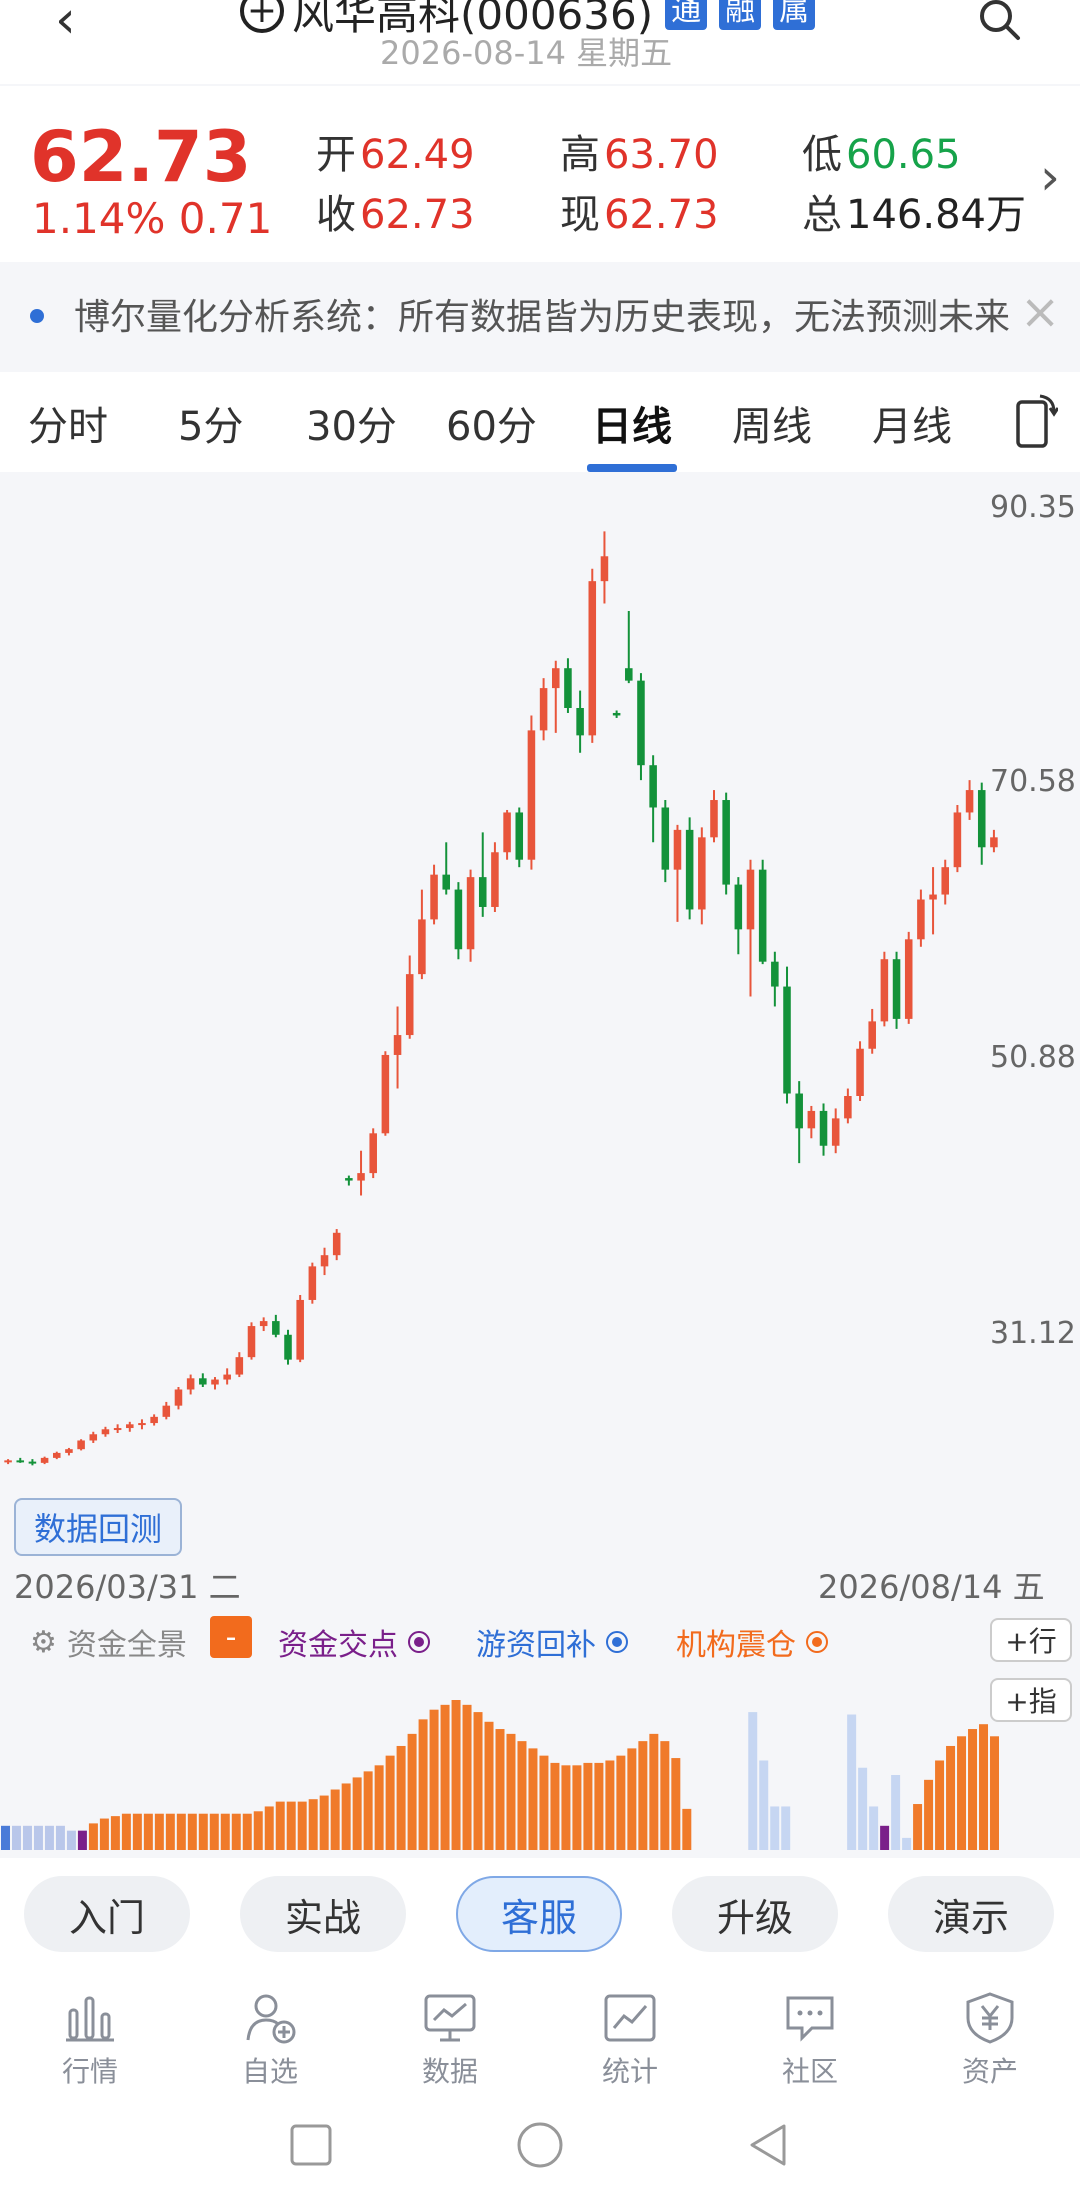 The height and width of the screenshot is (2191, 1080). What do you see at coordinates (632, 468) in the screenshot?
I see `active-tab-indicator` at bounding box center [632, 468].